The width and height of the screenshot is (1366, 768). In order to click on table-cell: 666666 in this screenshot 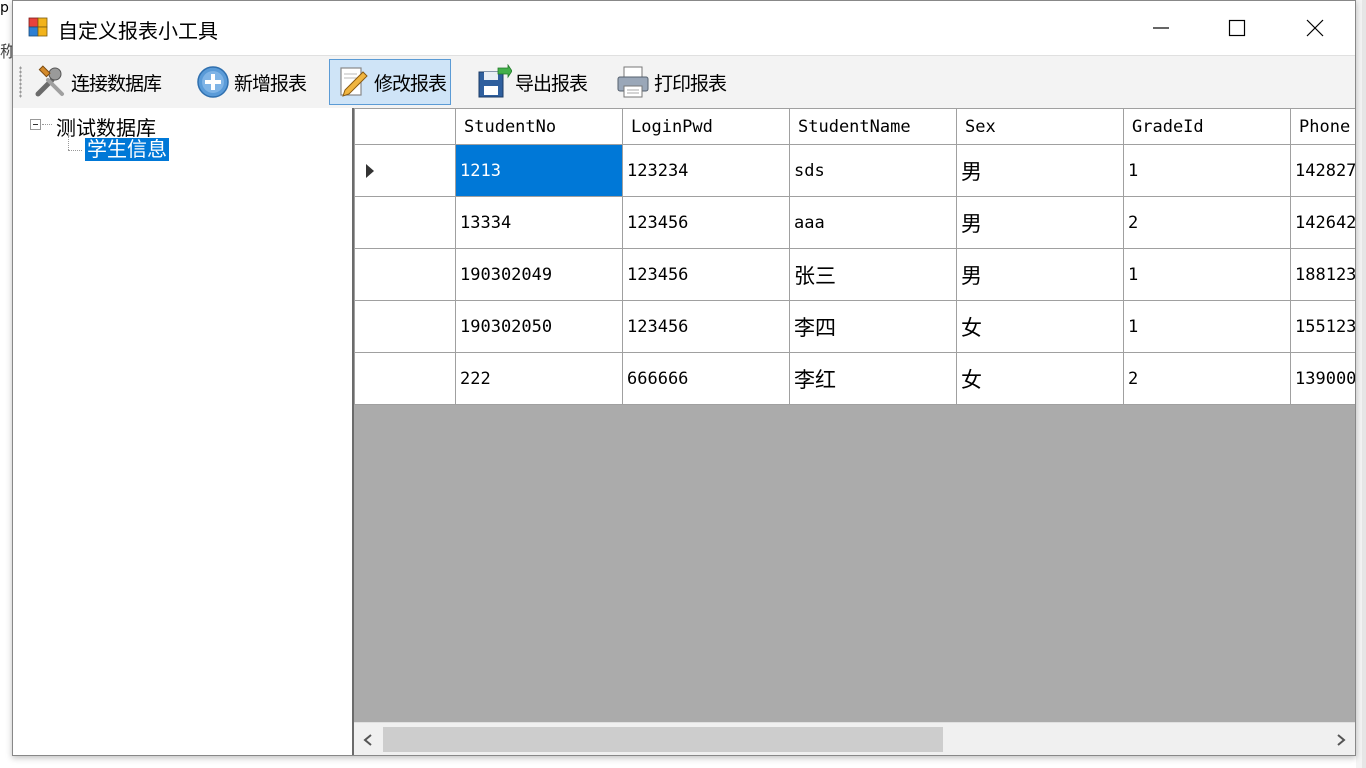, I will do `click(706, 378)`.